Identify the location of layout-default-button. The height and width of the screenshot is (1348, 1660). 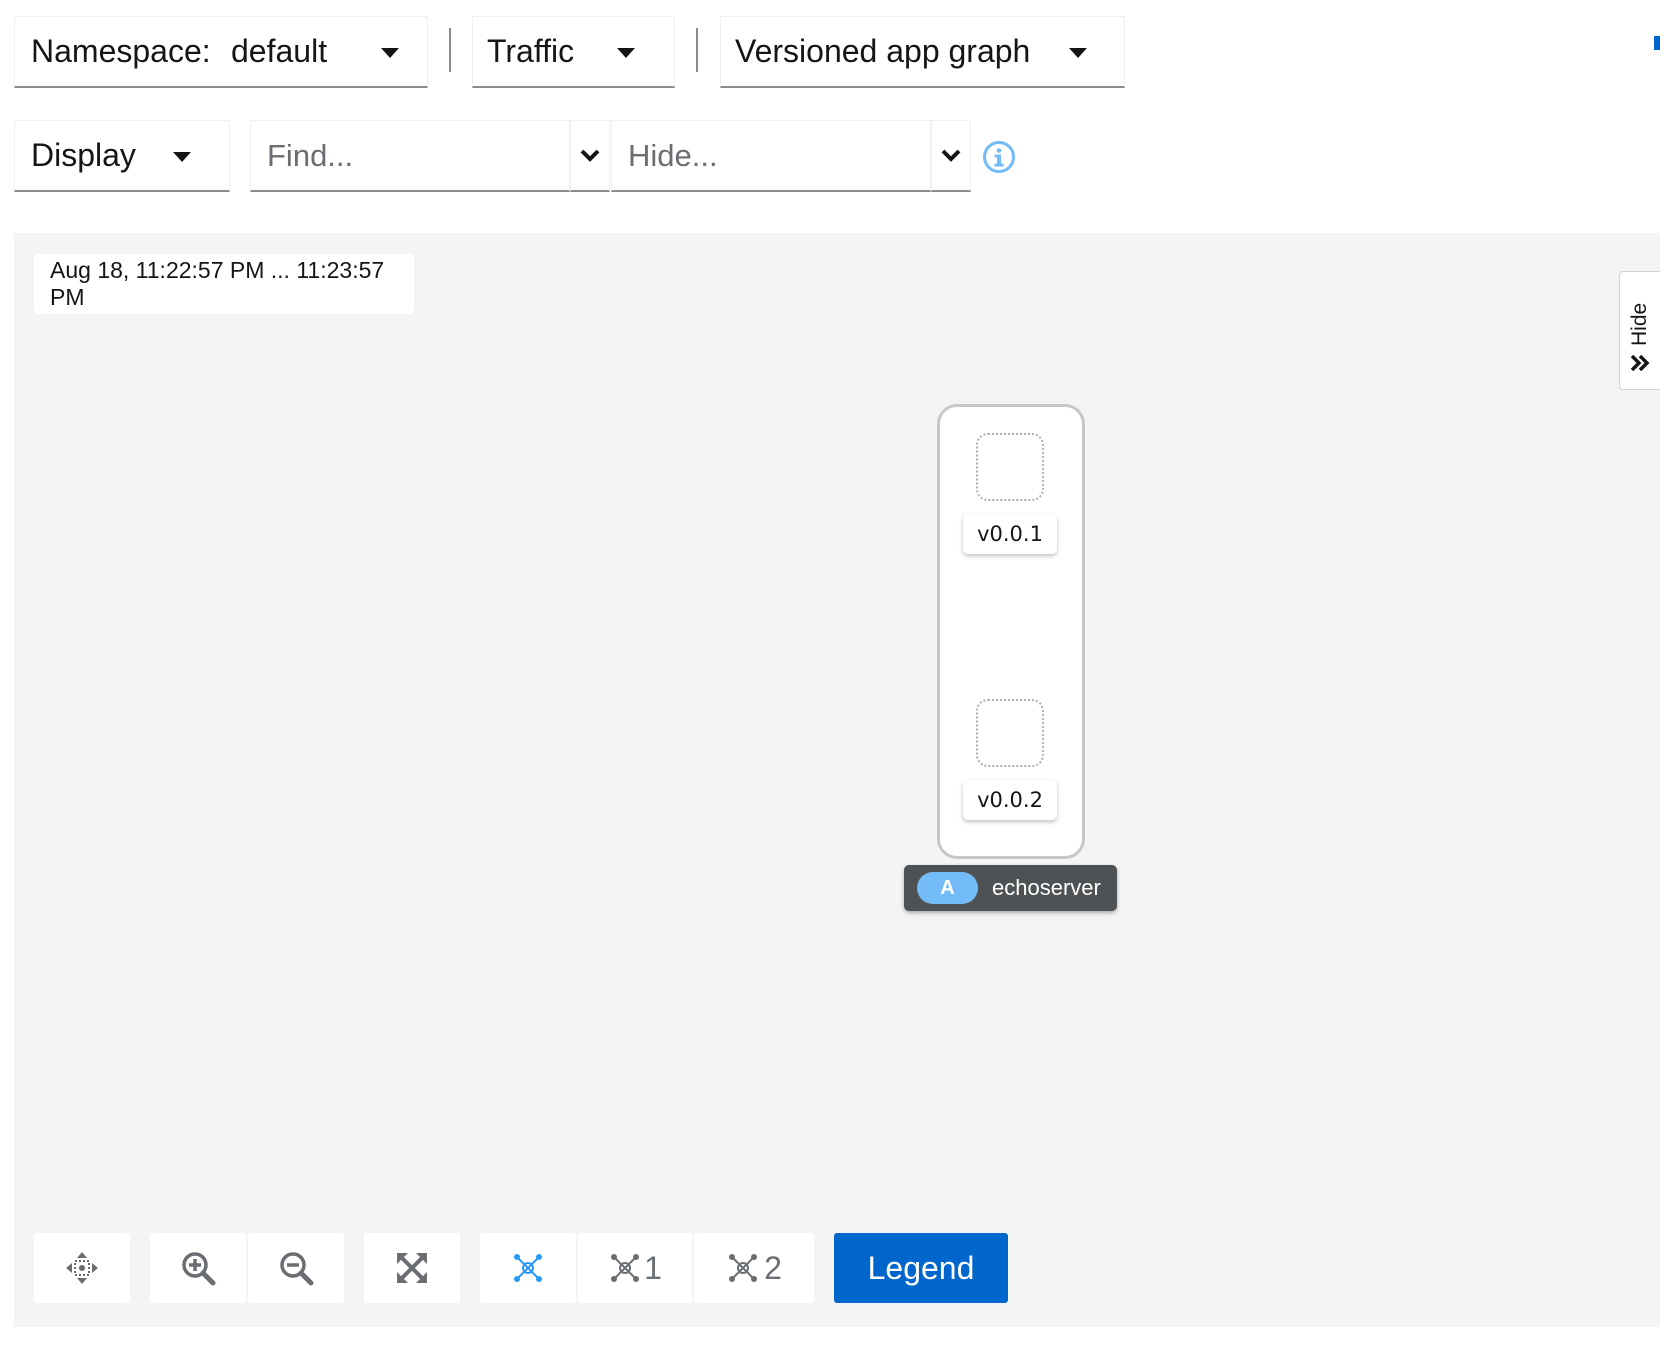
(528, 1268).